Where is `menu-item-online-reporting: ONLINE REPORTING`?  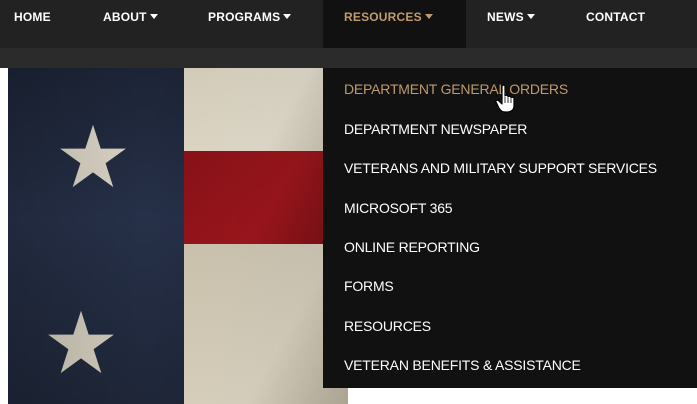 menu-item-online-reporting: ONLINE REPORTING is located at coordinates (412, 247).